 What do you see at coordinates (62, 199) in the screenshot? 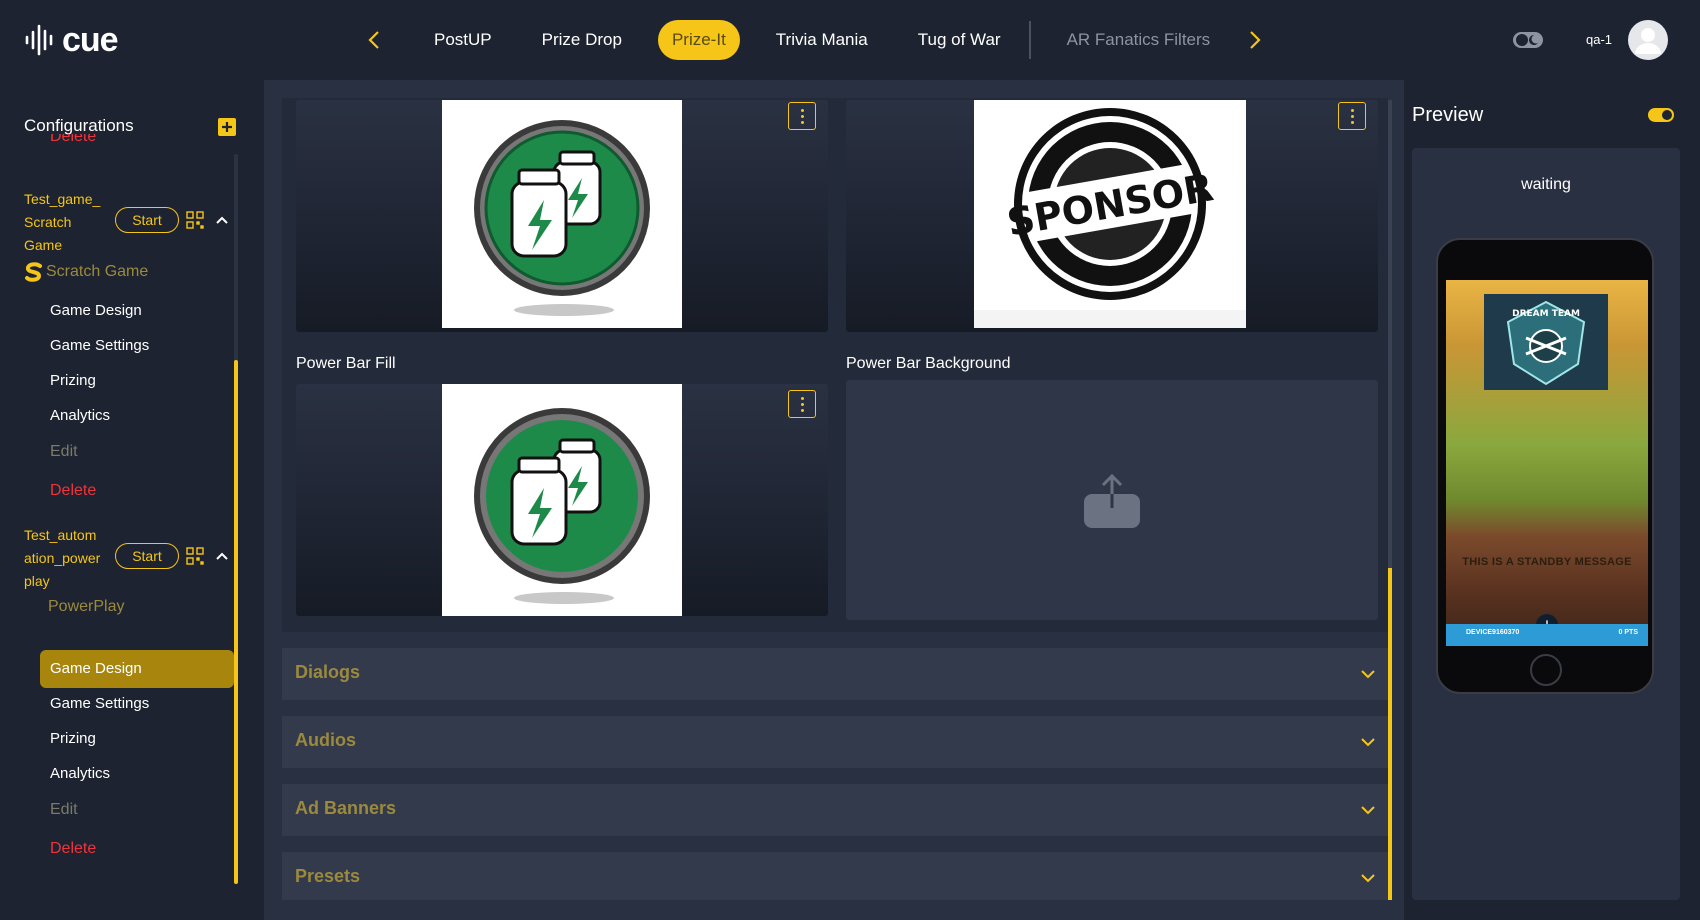
I see `config-name-line: Test_game_` at bounding box center [62, 199].